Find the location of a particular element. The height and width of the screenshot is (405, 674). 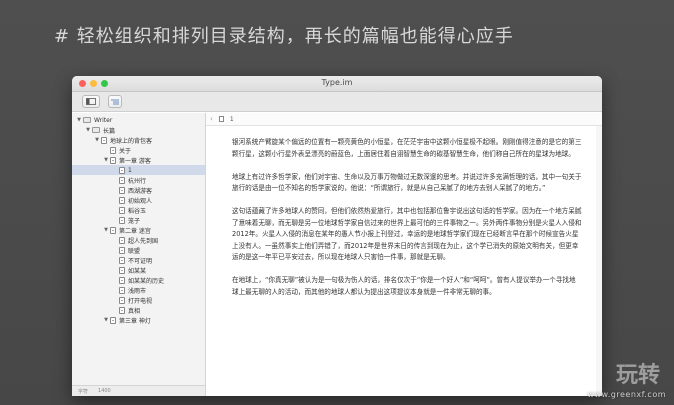

sidebar-item: 浅雨市 is located at coordinates (138, 290).